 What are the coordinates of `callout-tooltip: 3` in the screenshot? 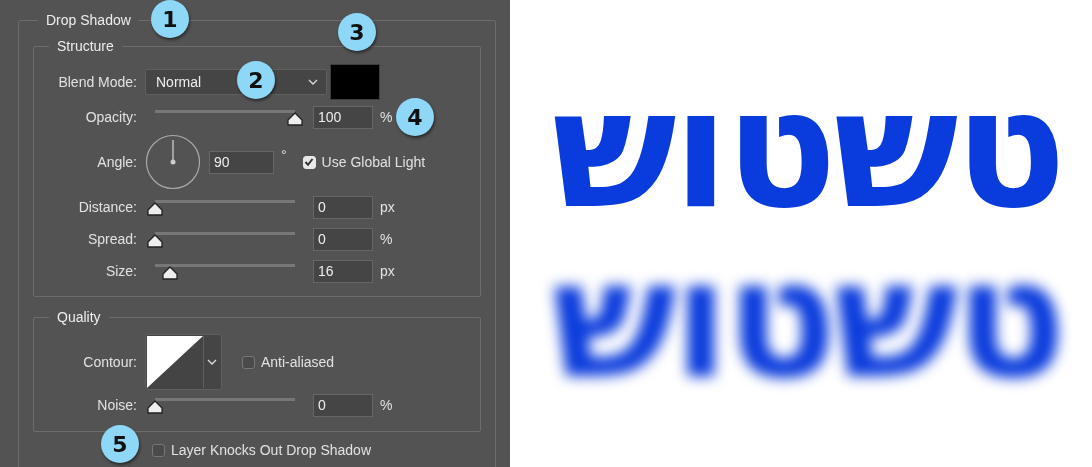 It's located at (357, 32).